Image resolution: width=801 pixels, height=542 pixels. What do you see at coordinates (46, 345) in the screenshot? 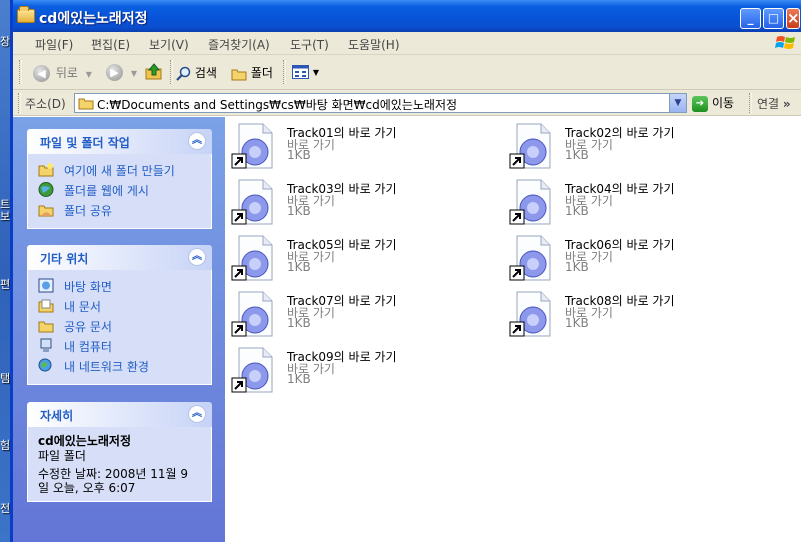
I see `my-computer-icon` at bounding box center [46, 345].